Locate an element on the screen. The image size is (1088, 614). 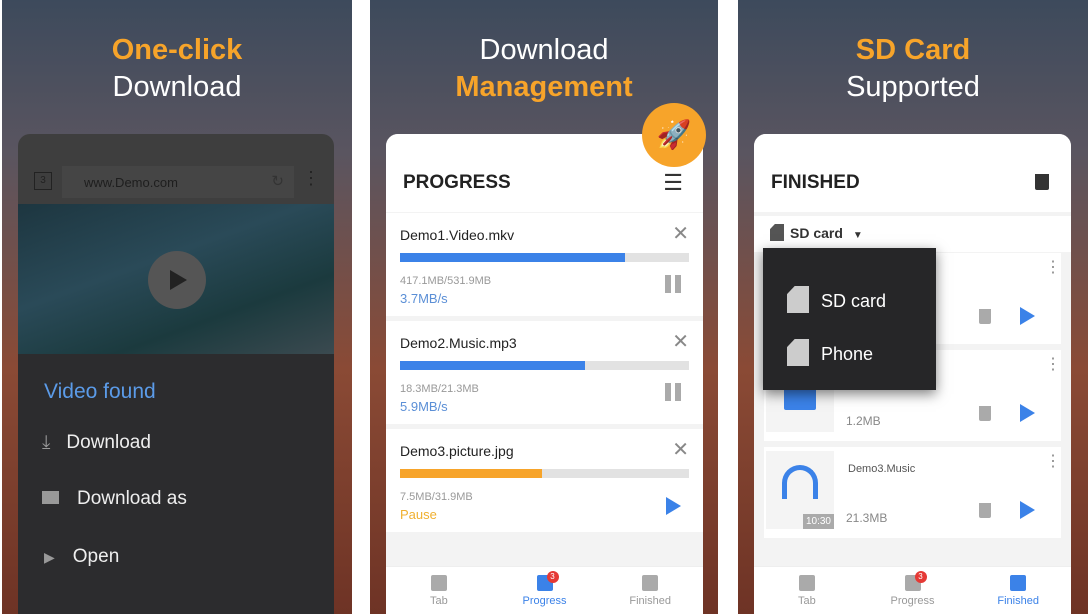
headline: Supported is located at coordinates (913, 87).